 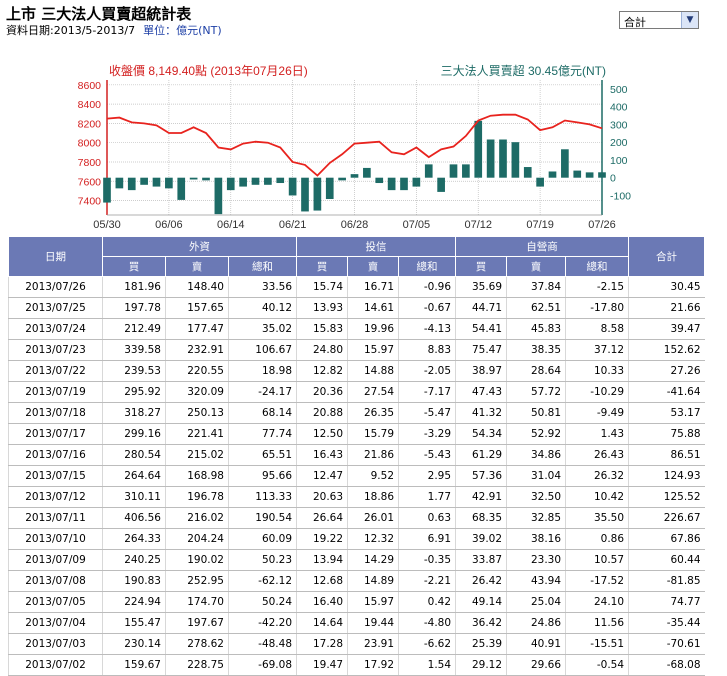 What do you see at coordinates (373, 455) in the screenshot?
I see `row-value: 21.86` at bounding box center [373, 455].